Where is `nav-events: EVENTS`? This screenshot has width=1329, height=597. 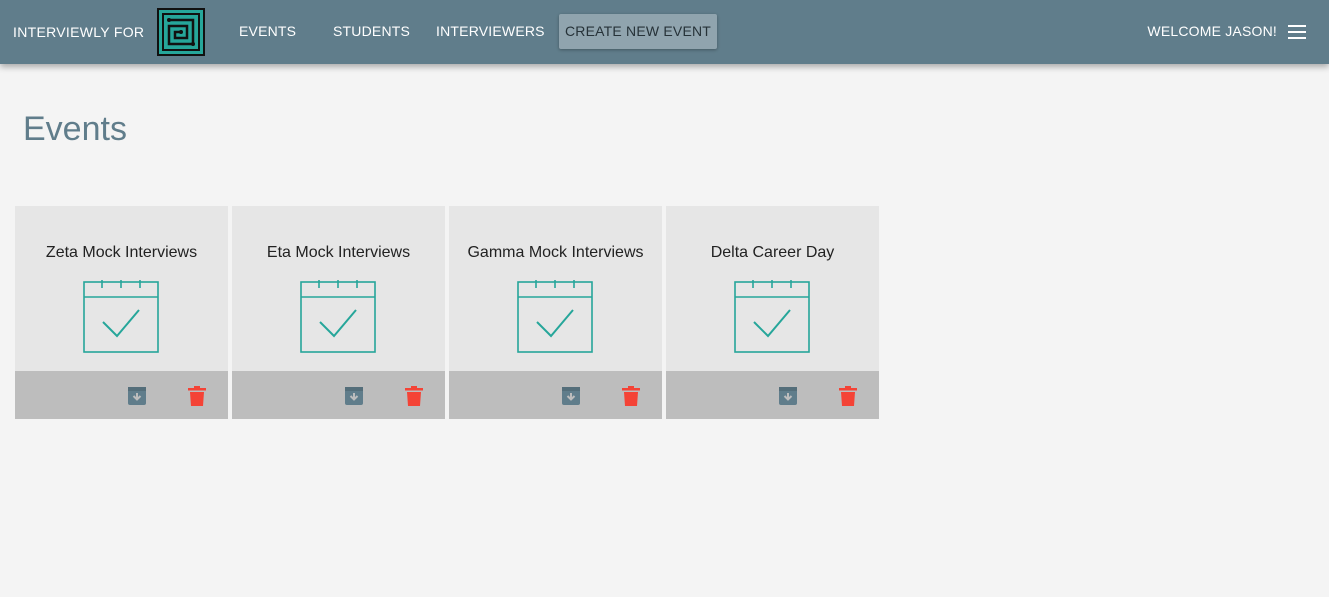 nav-events: EVENTS is located at coordinates (267, 31).